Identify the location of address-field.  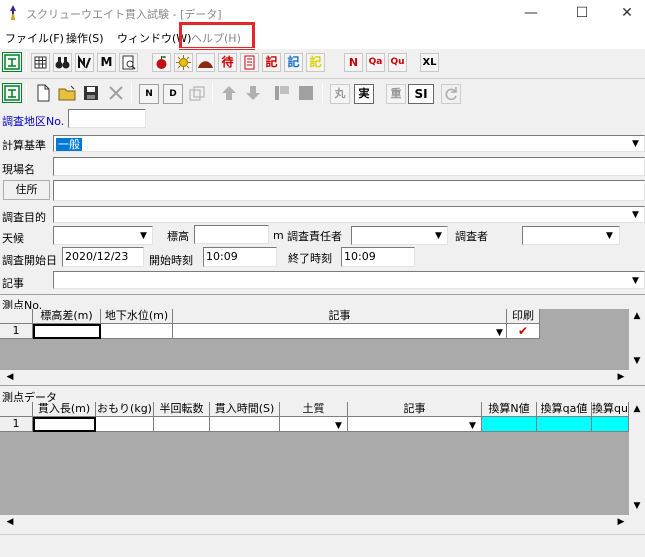
(349, 190).